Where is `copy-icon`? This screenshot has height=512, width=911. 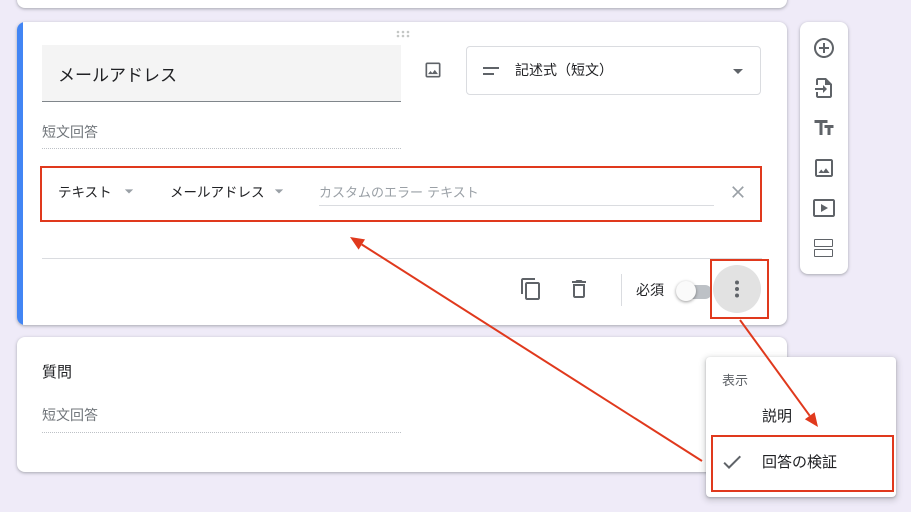 copy-icon is located at coordinates (531, 289).